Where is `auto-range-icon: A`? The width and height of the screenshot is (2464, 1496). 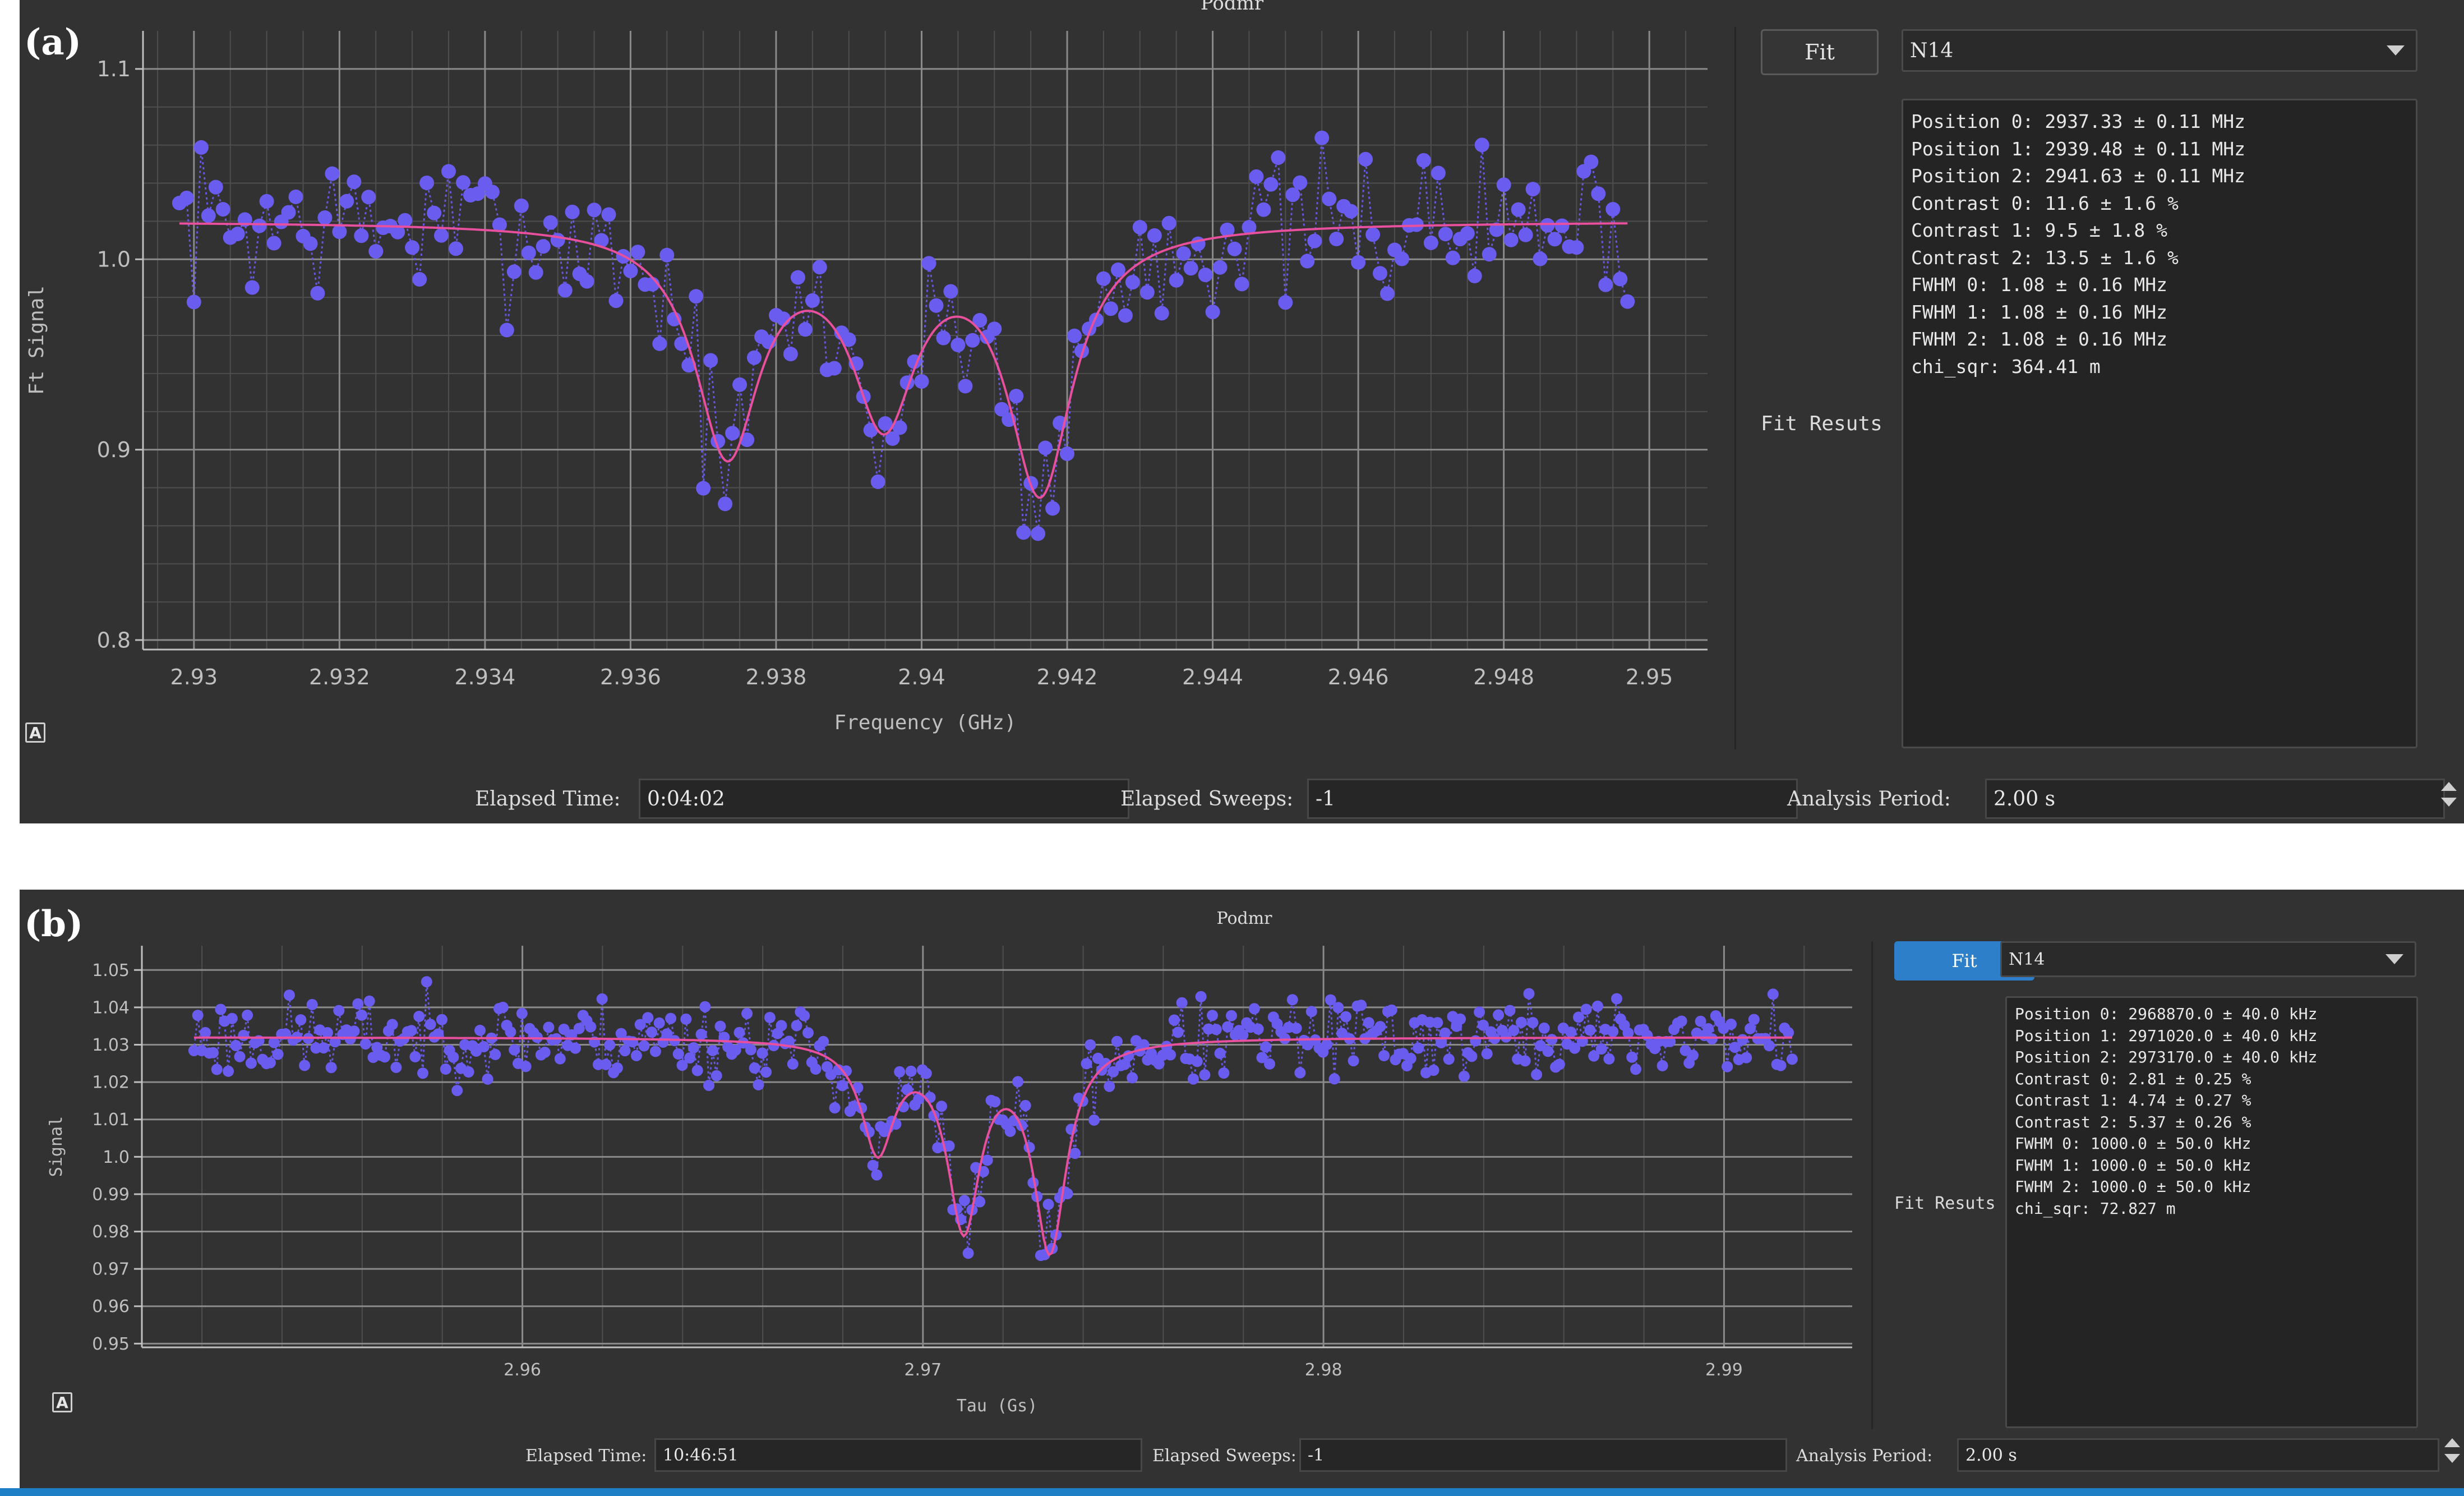 auto-range-icon: A is located at coordinates (62, 1402).